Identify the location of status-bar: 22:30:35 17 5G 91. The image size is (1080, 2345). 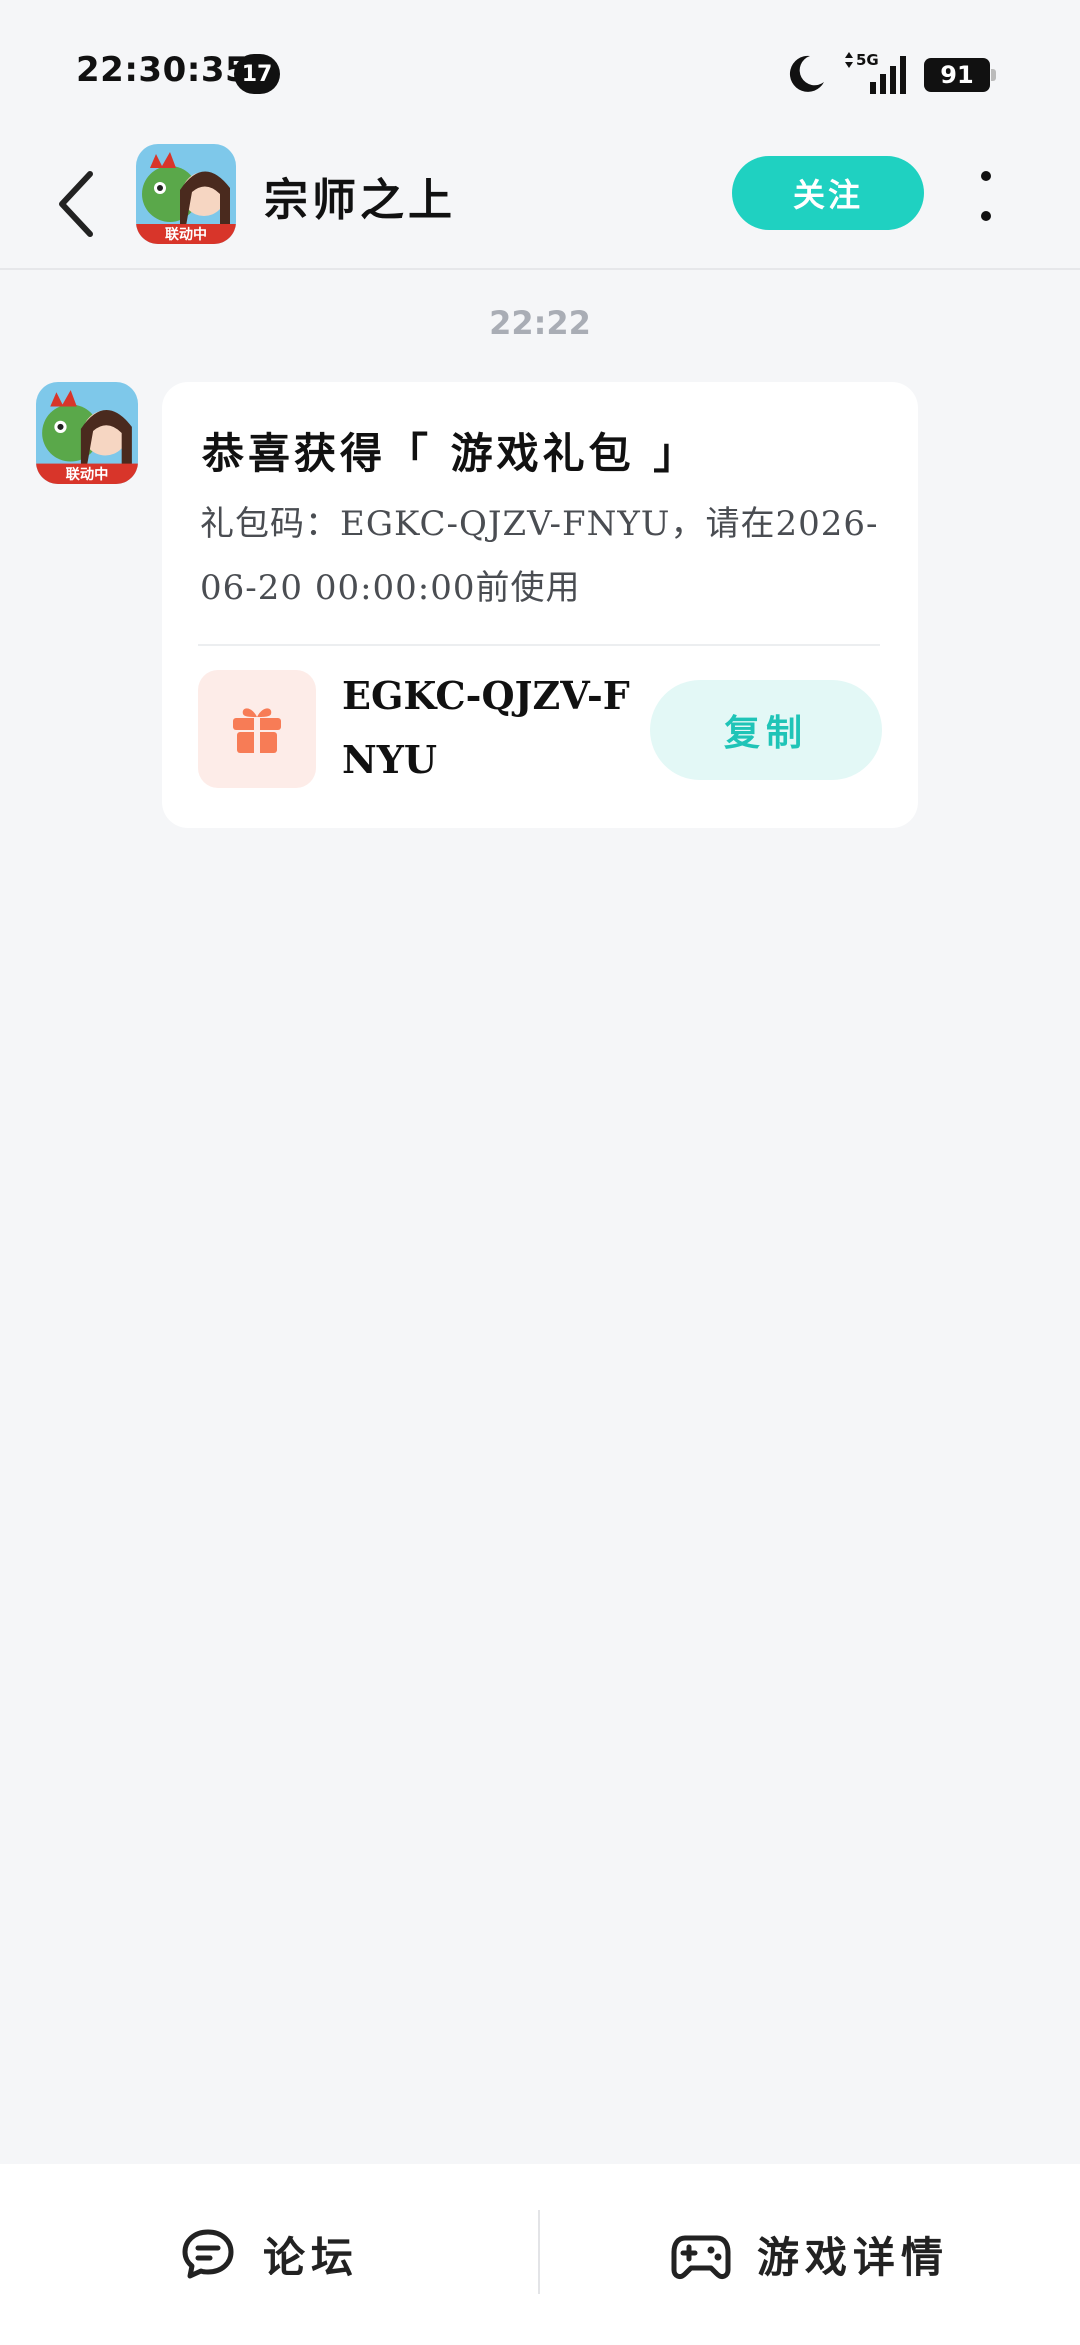
(540, 70).